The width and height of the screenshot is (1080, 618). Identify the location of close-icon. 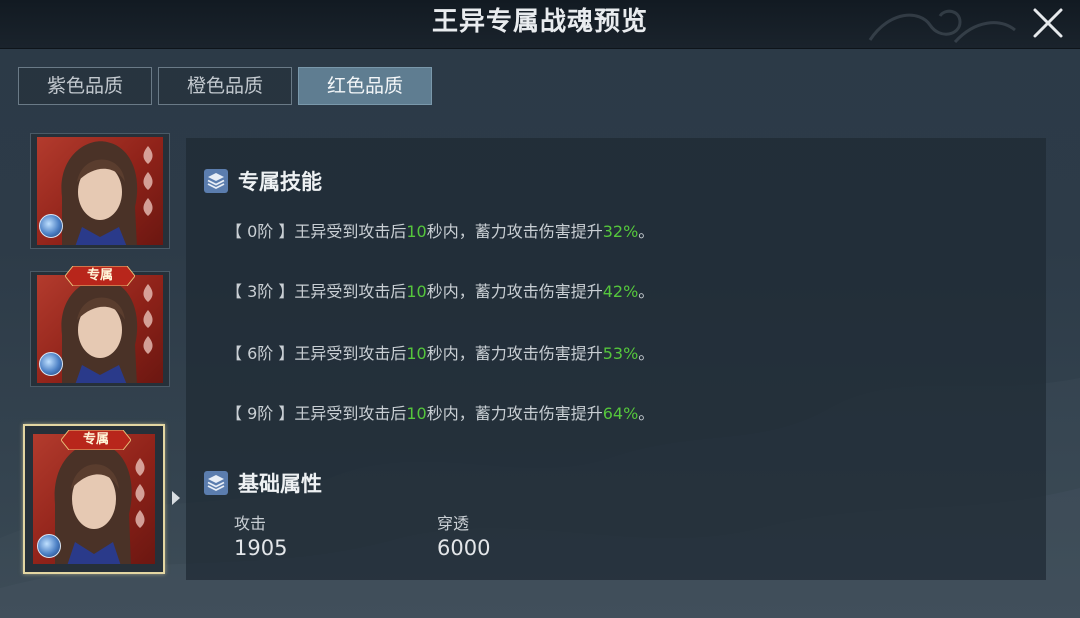
(1048, 23).